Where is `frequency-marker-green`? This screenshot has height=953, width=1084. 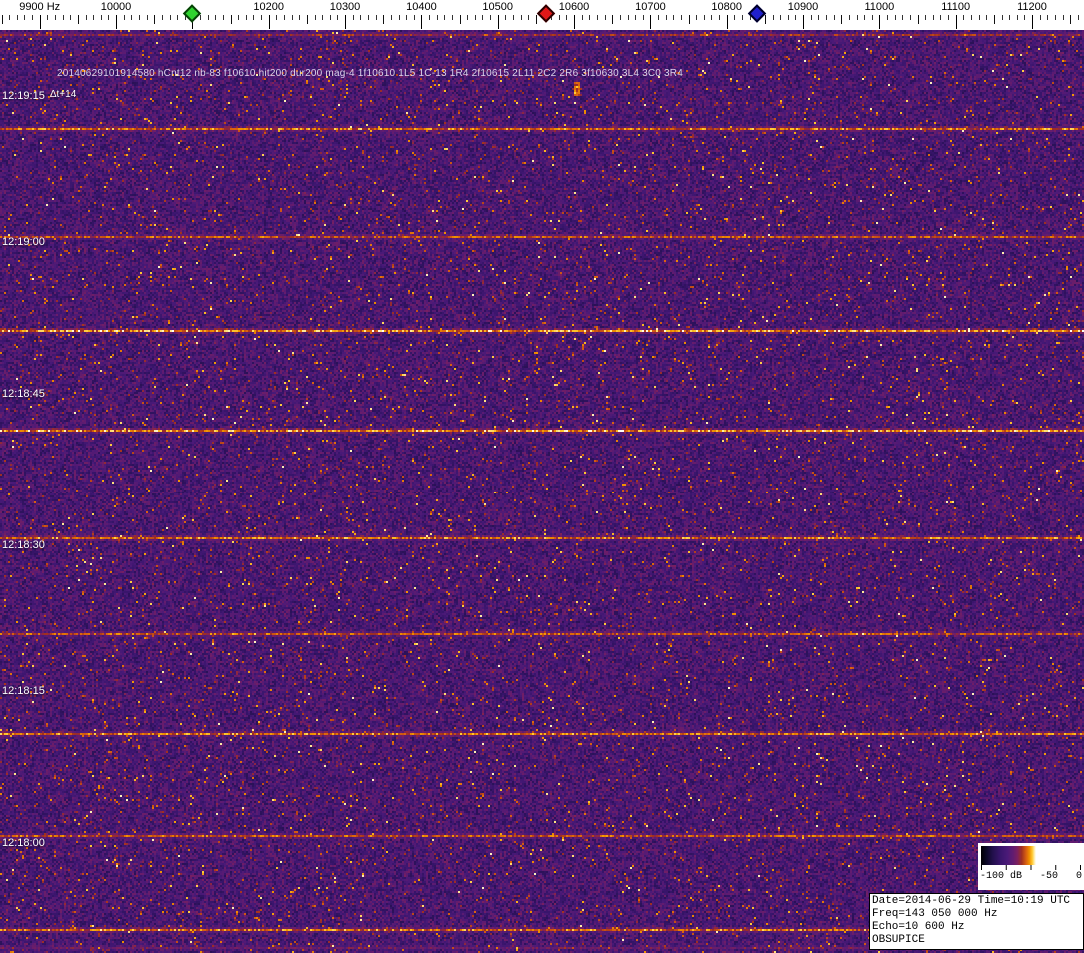 frequency-marker-green is located at coordinates (192, 13).